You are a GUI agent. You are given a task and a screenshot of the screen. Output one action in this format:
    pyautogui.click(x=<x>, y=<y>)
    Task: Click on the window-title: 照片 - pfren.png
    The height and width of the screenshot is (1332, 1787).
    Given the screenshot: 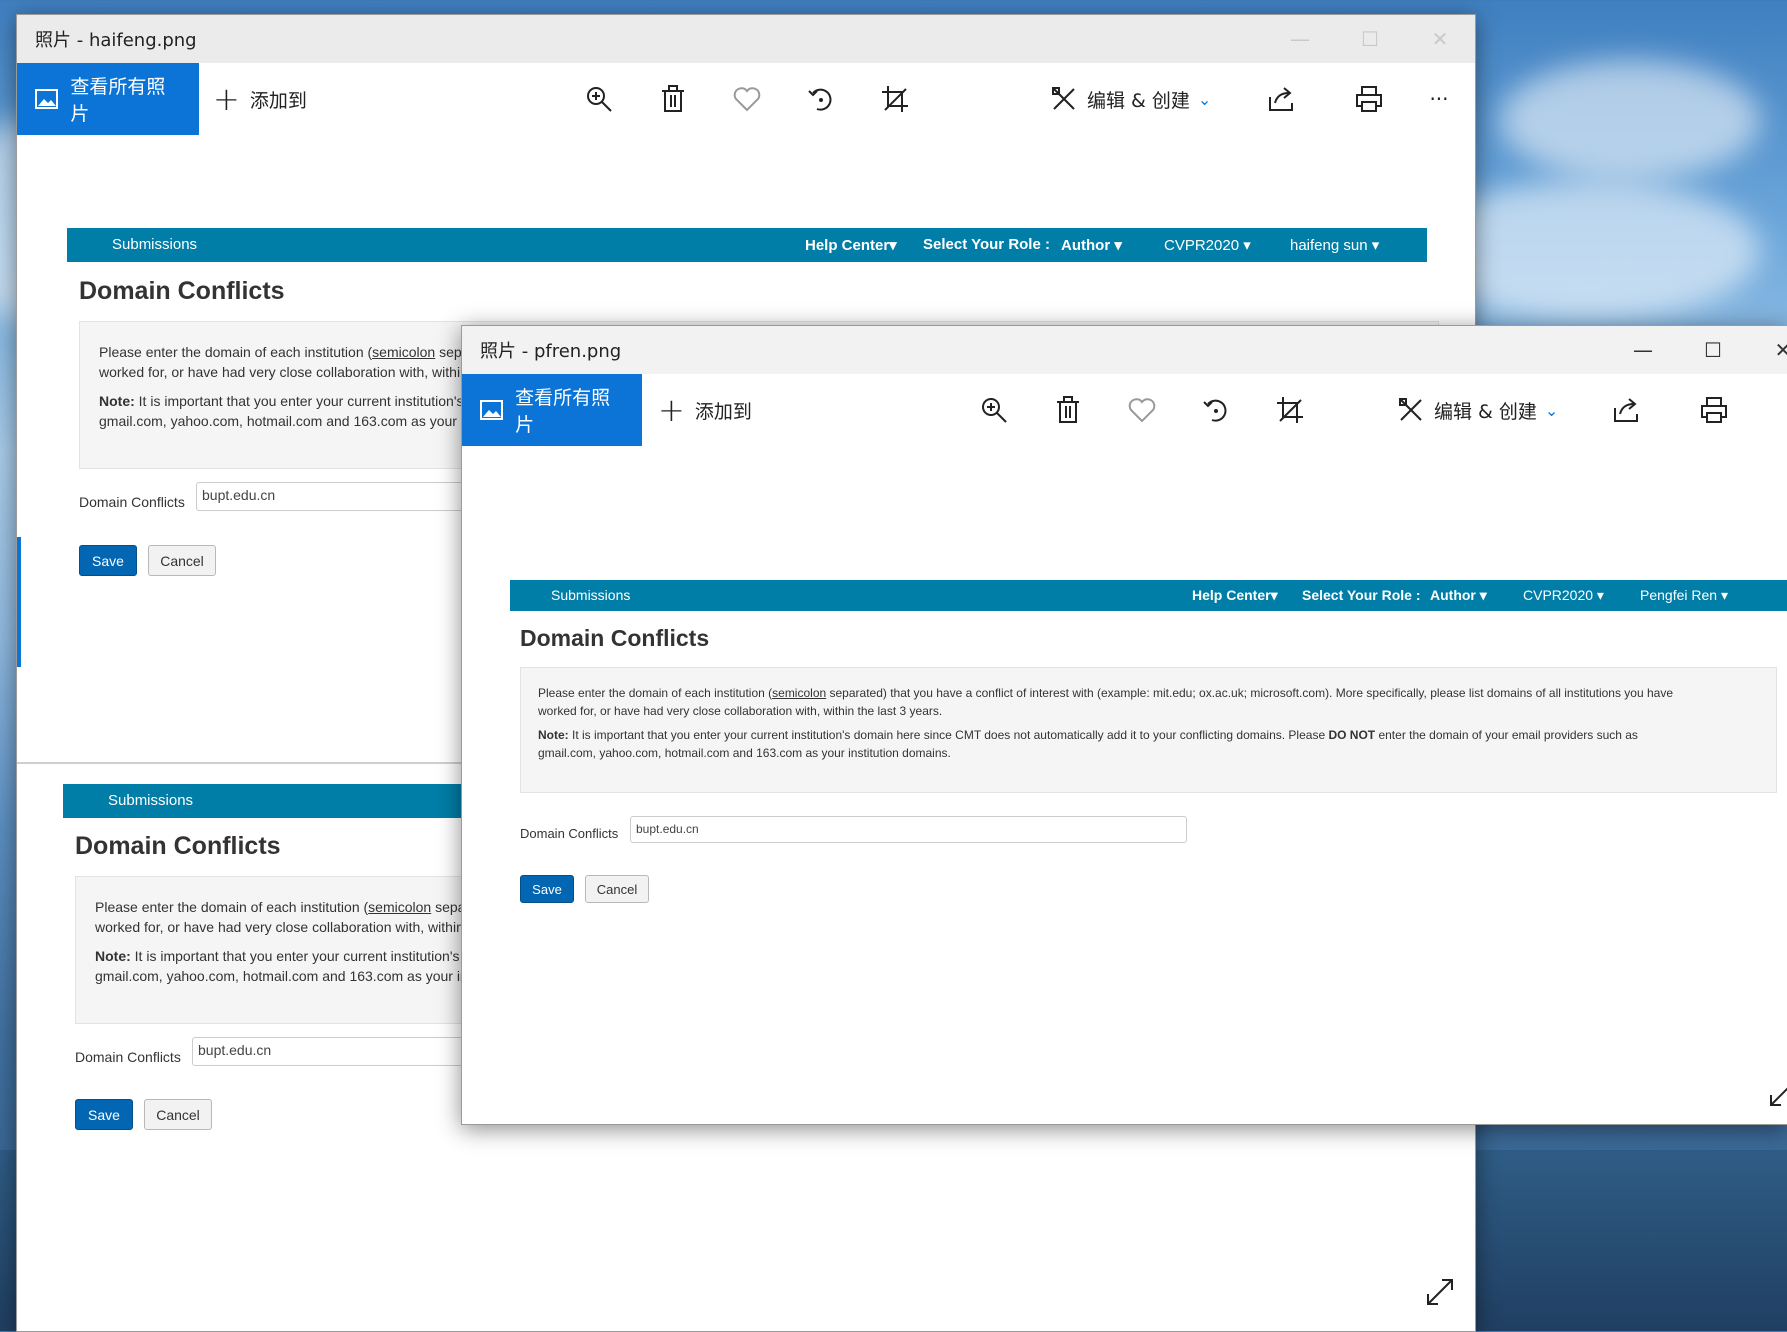 What is the action you would take?
    pyautogui.click(x=551, y=351)
    